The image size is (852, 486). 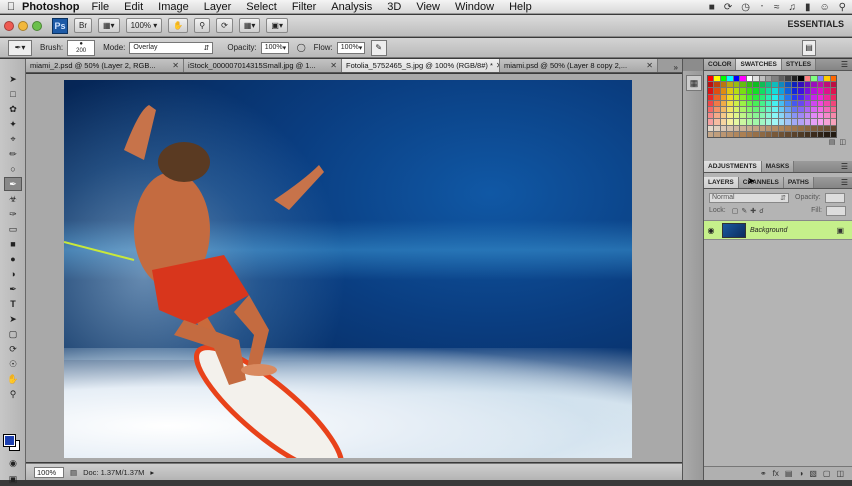 What do you see at coordinates (827, 473) in the screenshot?
I see `new-layer-icon: ▢` at bounding box center [827, 473].